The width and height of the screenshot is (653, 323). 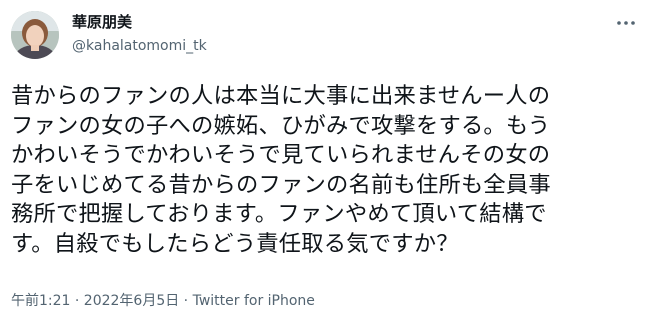 What do you see at coordinates (139, 22) in the screenshot?
I see `display-name: 華原朋美` at bounding box center [139, 22].